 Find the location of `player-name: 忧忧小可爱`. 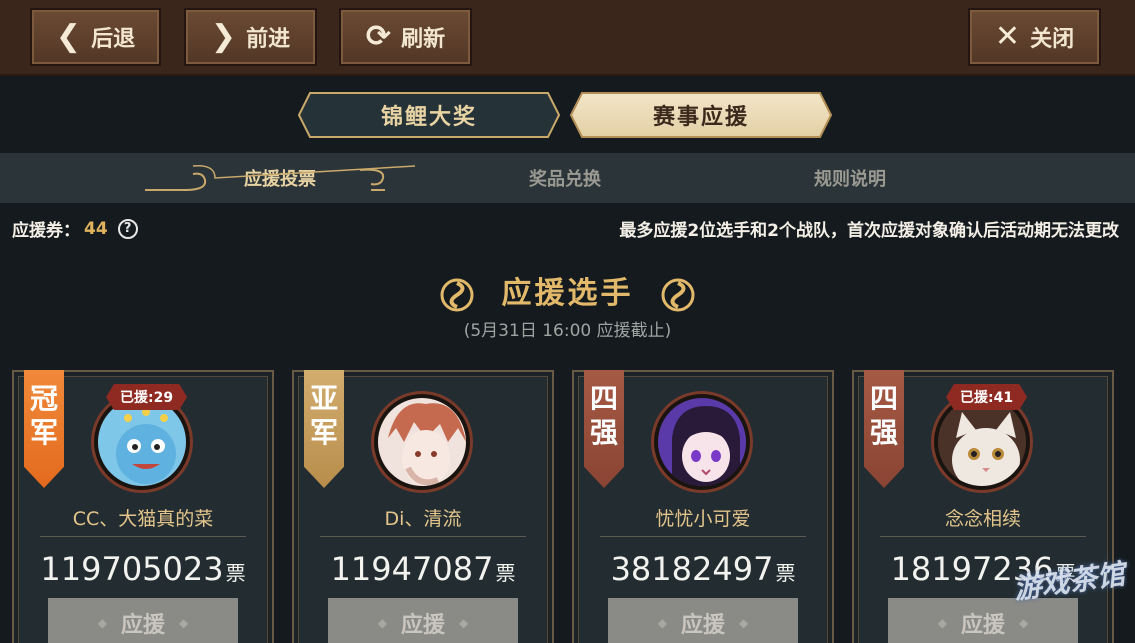

player-name: 忧忧小可爱 is located at coordinates (703, 519).